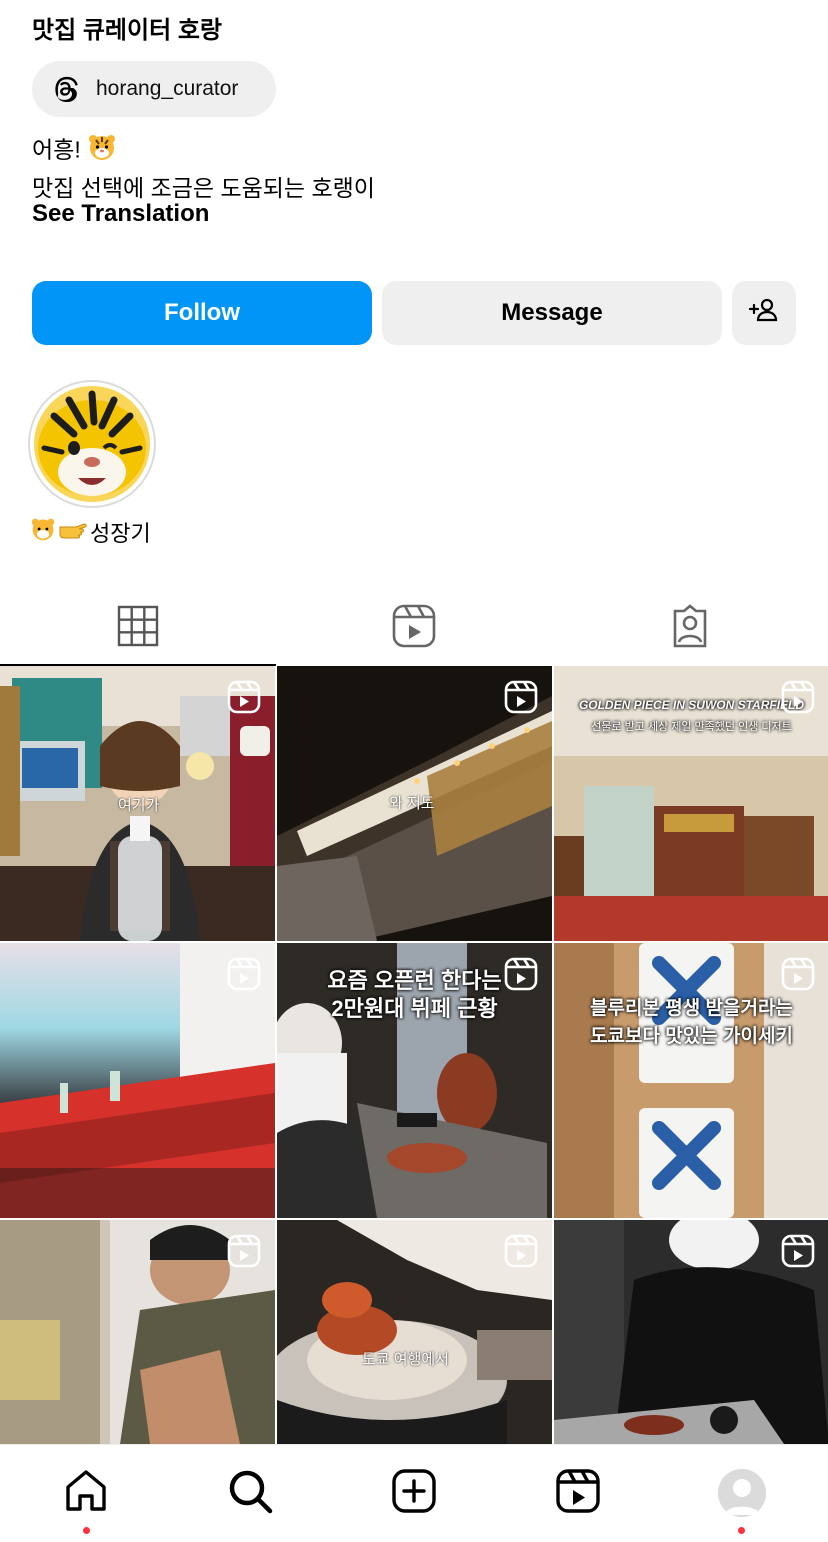  I want to click on suggested-users-button, so click(764, 313).